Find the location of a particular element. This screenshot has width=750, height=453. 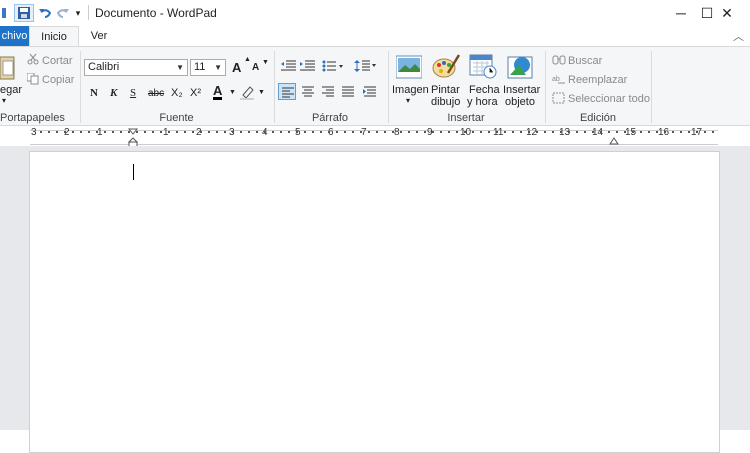

undo-icon is located at coordinates (45, 13).